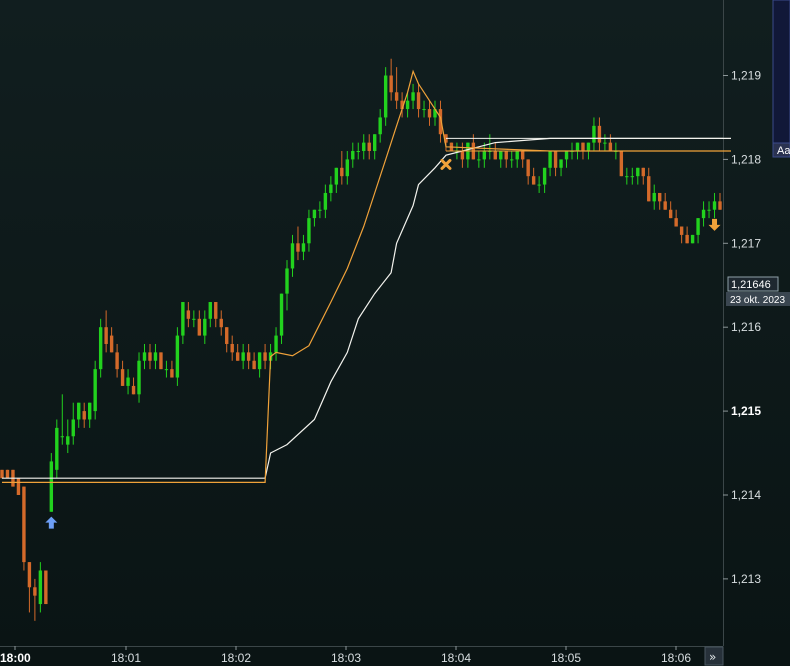 This screenshot has width=790, height=666. I want to click on y-tick-label: 1,219, so click(746, 76).